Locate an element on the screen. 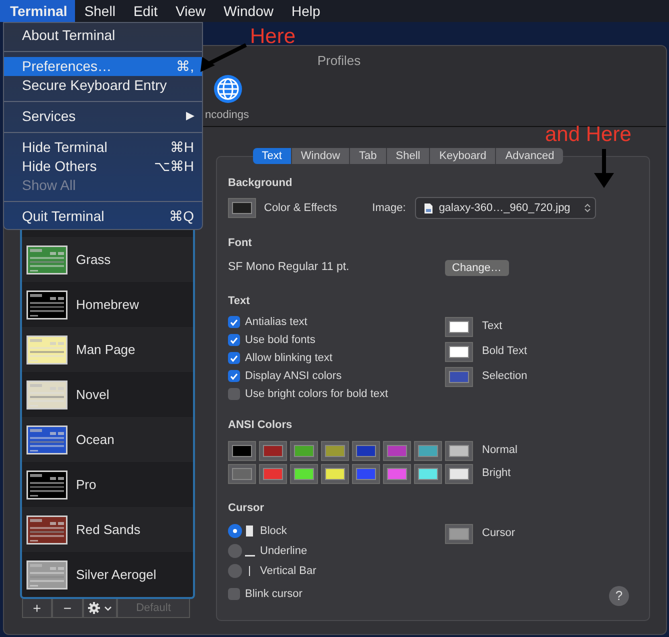 This screenshot has height=637, width=669. checkbox-label: Antialias text is located at coordinates (276, 322).